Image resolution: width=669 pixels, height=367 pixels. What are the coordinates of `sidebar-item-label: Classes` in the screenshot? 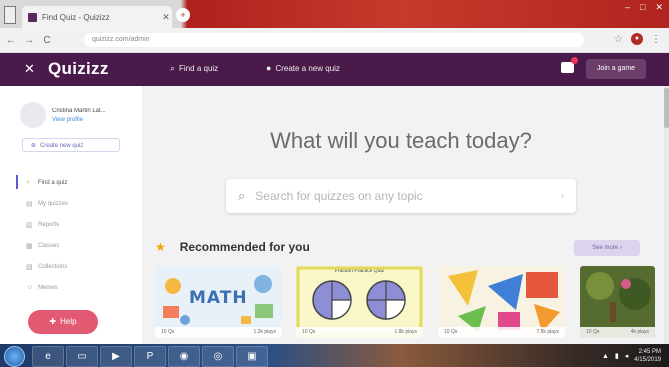 It's located at (49, 245).